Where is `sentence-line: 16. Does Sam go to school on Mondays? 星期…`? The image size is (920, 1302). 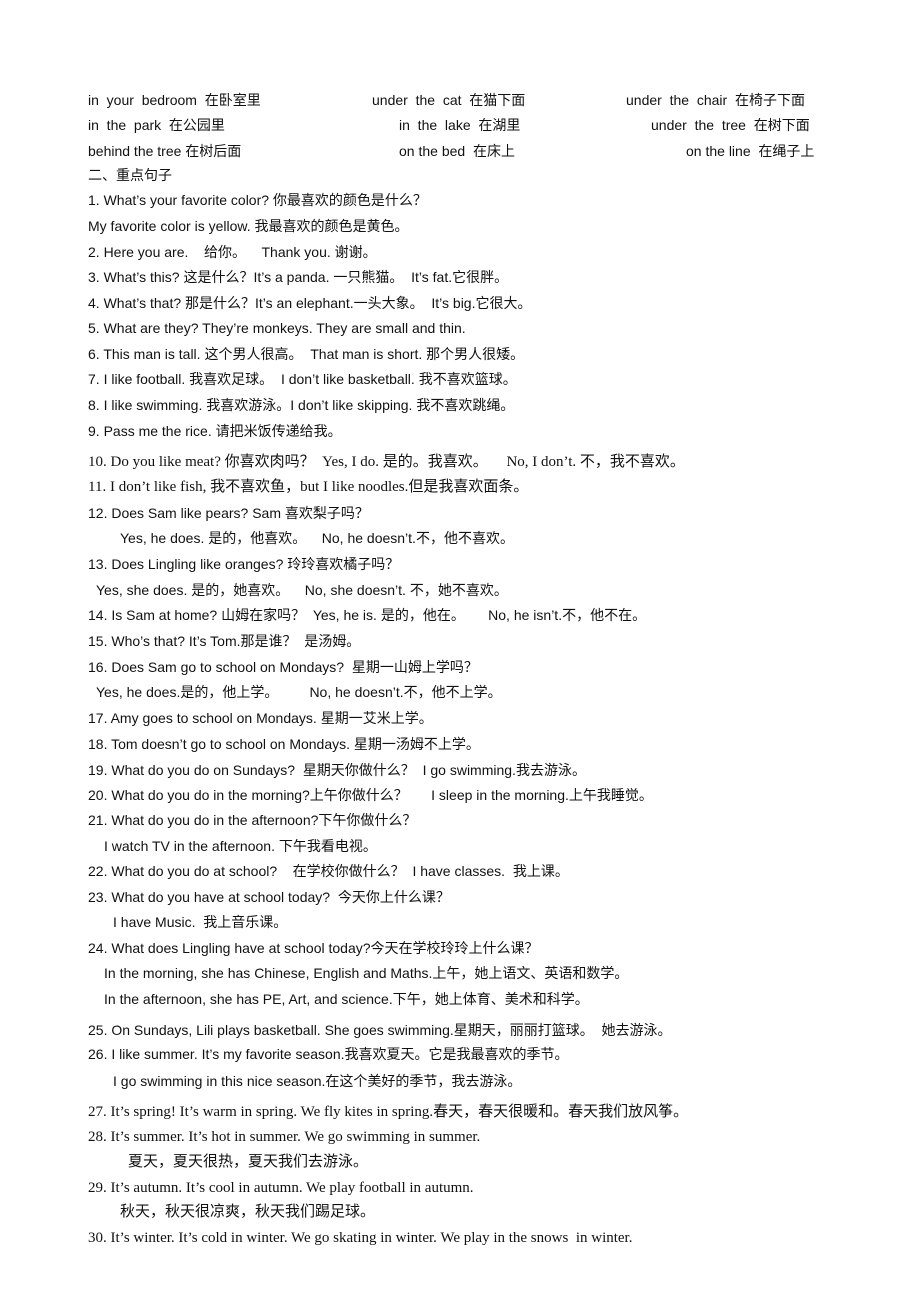
sentence-line: 16. Does Sam go to school on Mondays? 星期… is located at coordinates (283, 667).